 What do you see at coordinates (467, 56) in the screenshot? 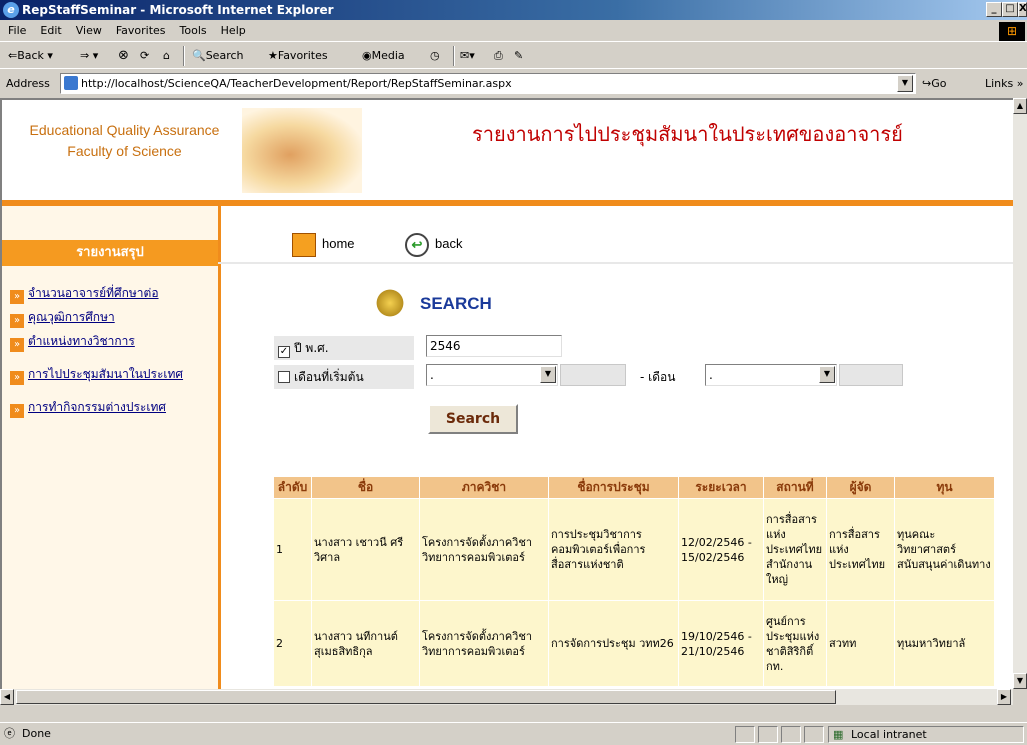
I see `mail-icon: ✉▾` at bounding box center [467, 56].